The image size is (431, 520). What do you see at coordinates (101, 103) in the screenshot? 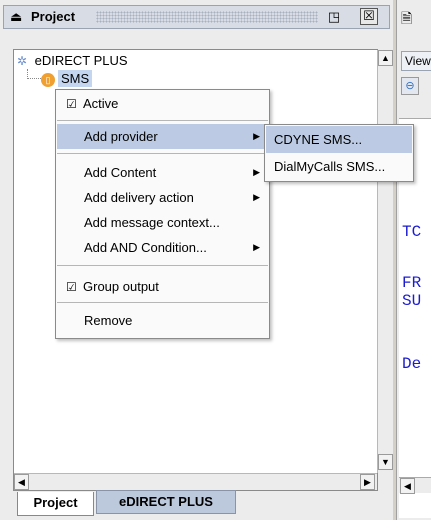
I see `menu-item-label: Active` at bounding box center [101, 103].